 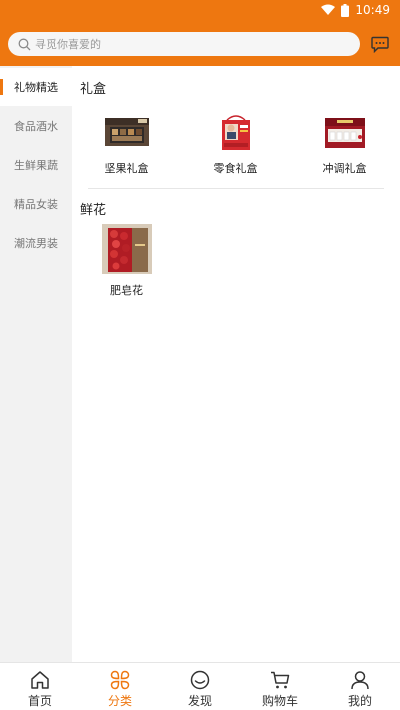 I want to click on status-icons: 10:49, so click(x=355, y=10).